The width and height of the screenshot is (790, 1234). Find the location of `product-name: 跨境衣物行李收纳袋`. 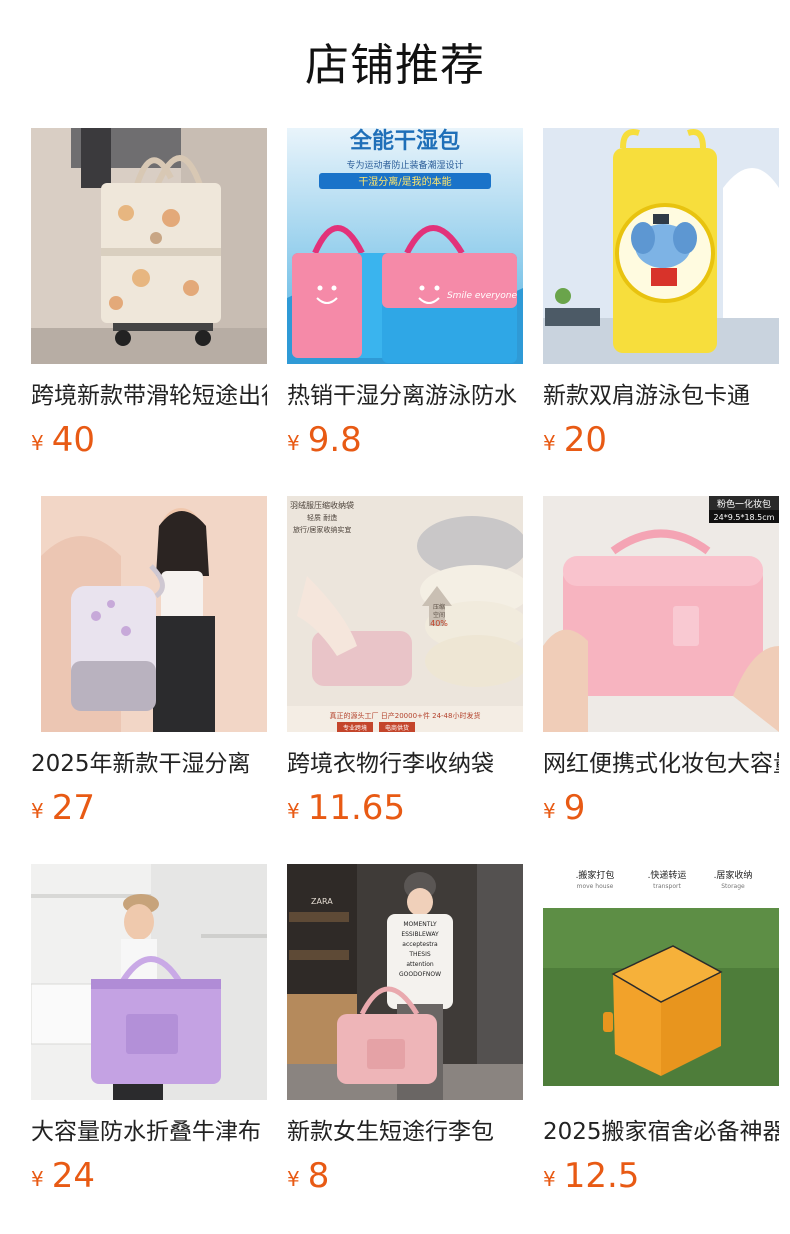

product-name: 跨境衣物行李收纳袋 is located at coordinates (405, 764).